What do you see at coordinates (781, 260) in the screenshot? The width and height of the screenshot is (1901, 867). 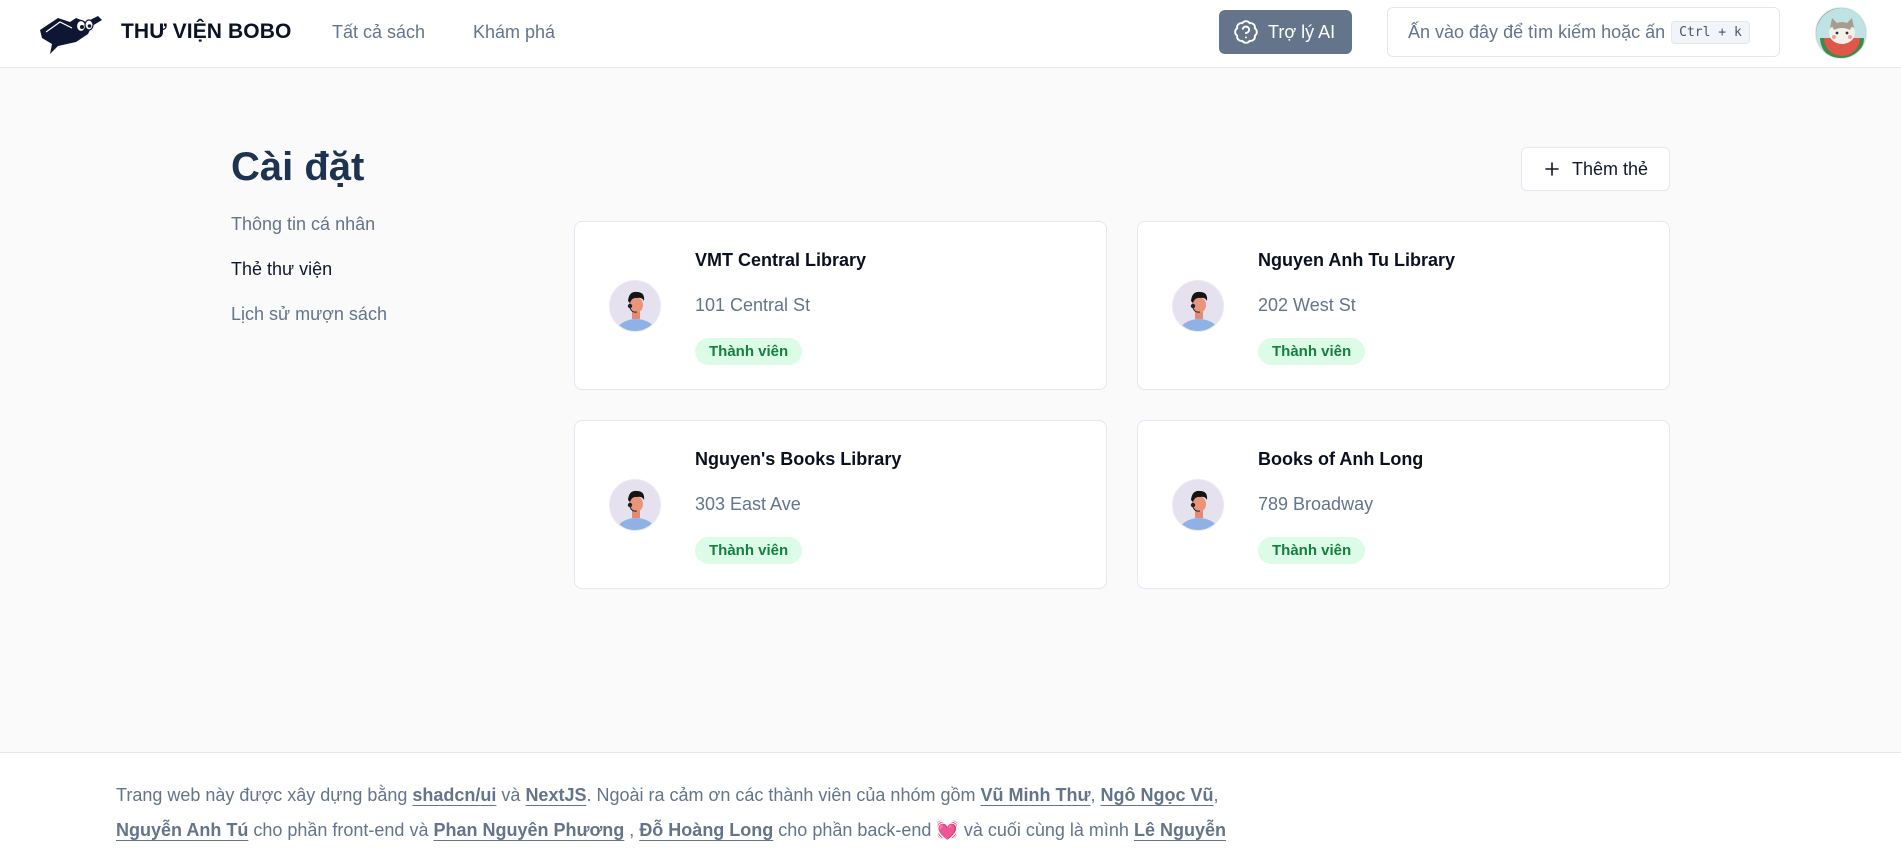 I see `library-name: VMT Central Library` at bounding box center [781, 260].